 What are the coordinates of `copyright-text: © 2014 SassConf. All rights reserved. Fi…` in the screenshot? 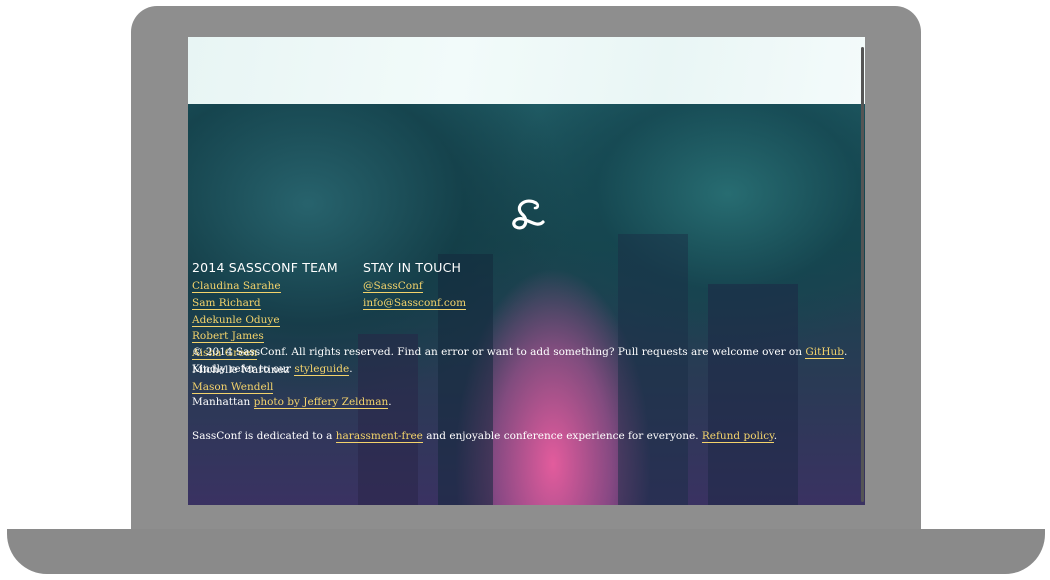 It's located at (499, 352).